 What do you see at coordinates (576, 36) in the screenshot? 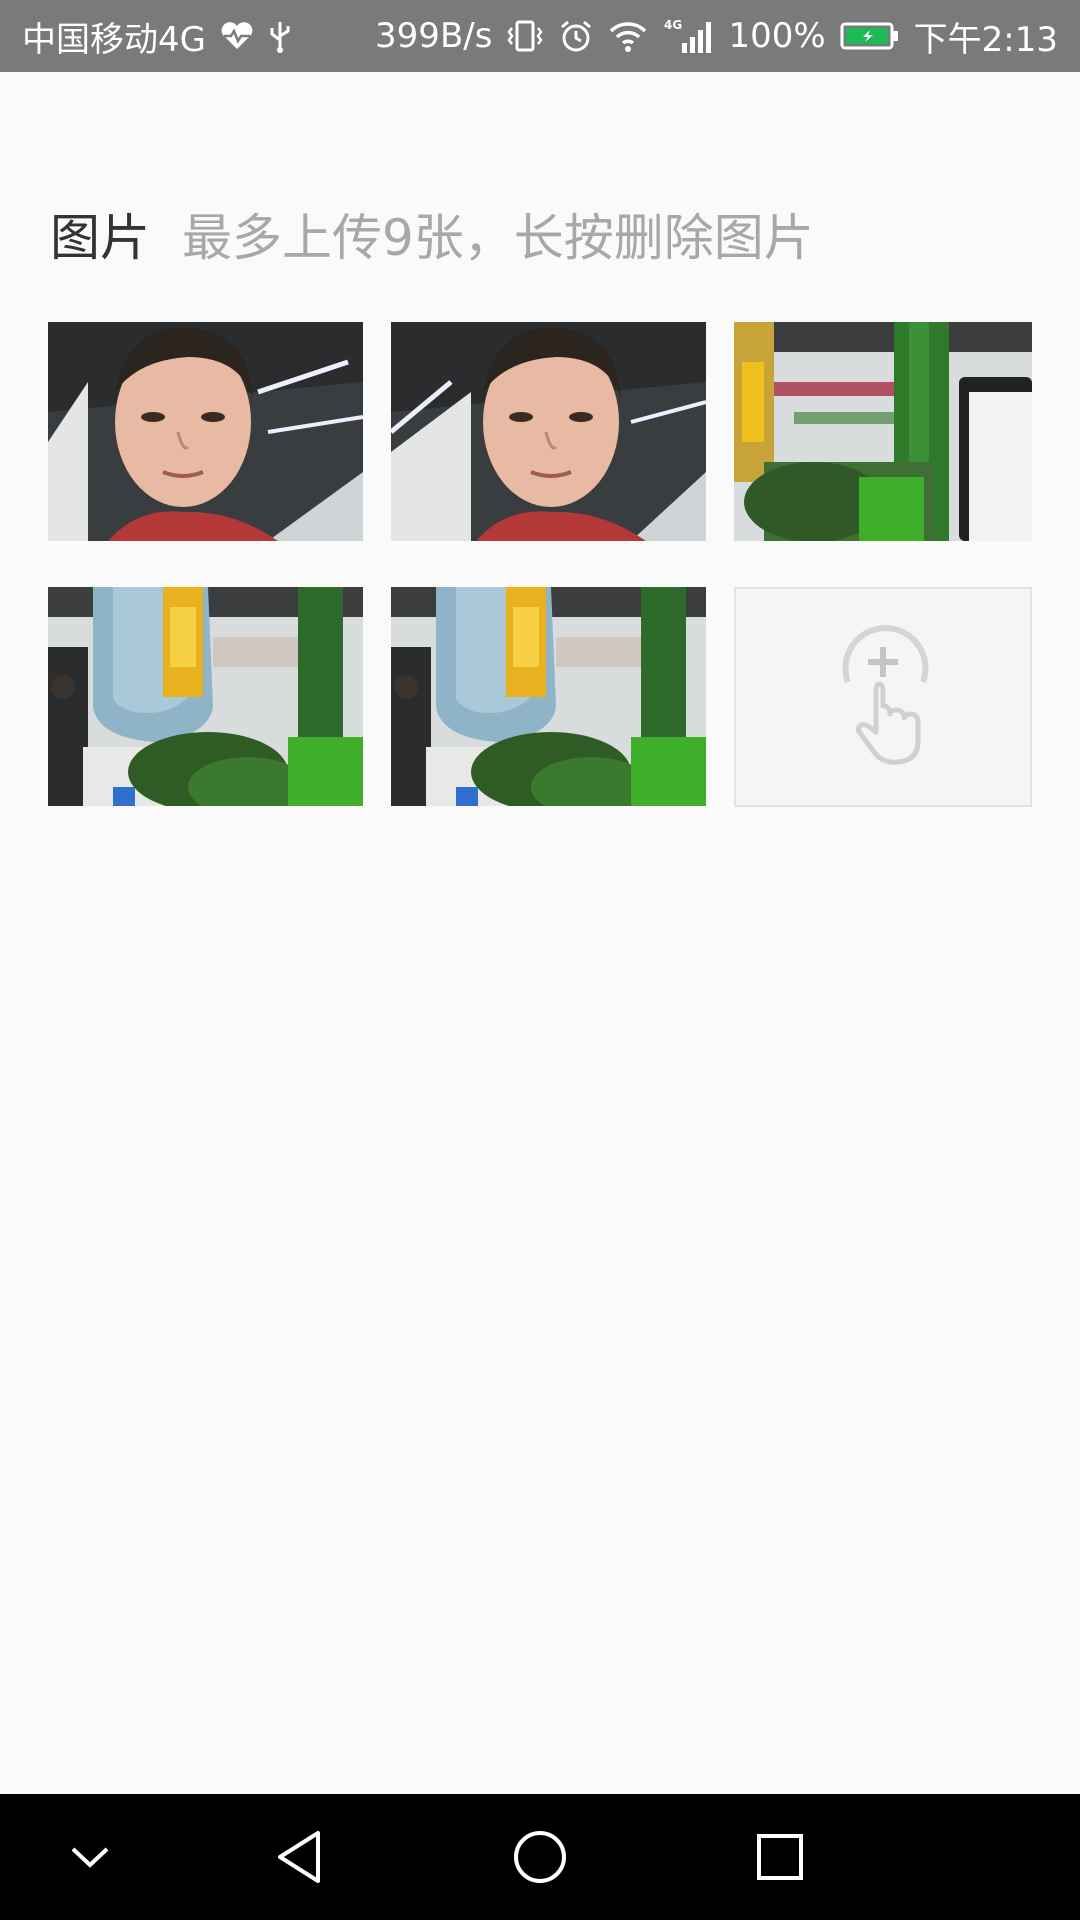
I see `alarm-icon` at bounding box center [576, 36].